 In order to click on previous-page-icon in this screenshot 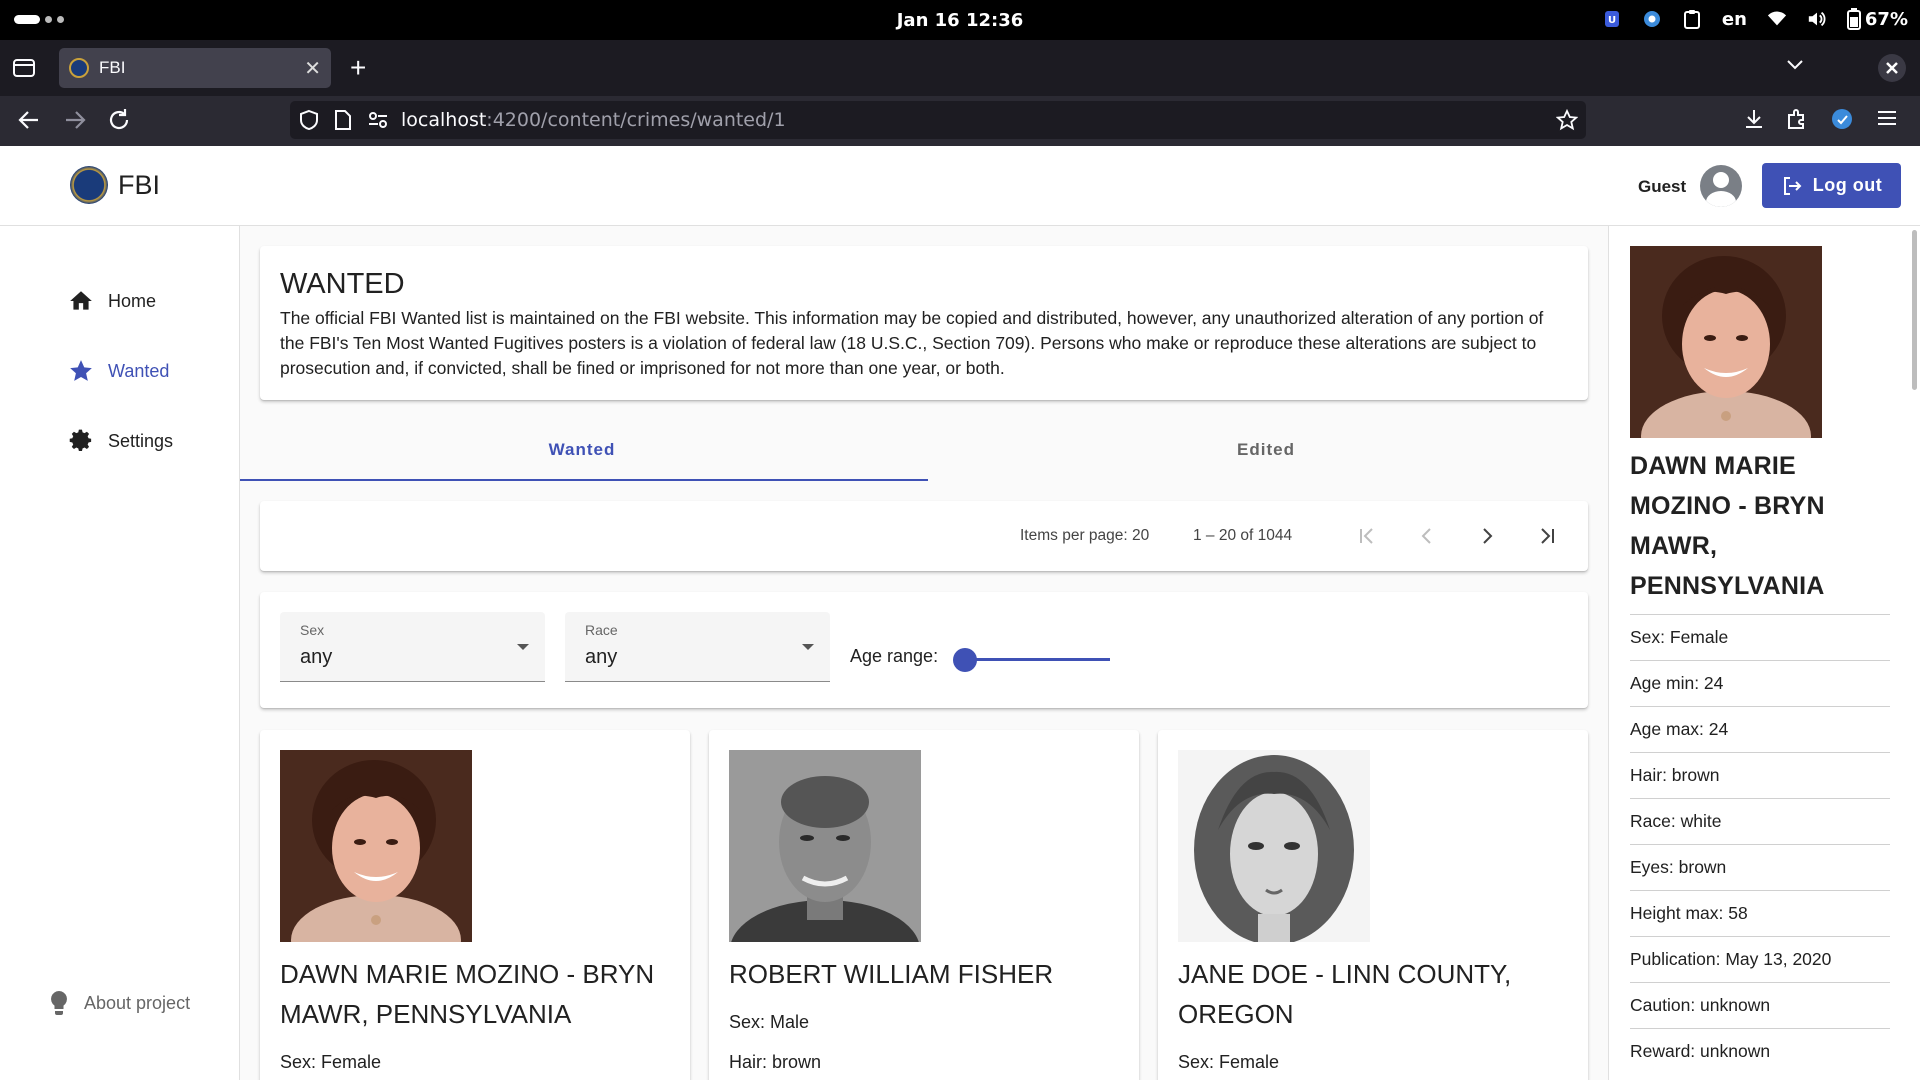, I will do `click(1427, 536)`.